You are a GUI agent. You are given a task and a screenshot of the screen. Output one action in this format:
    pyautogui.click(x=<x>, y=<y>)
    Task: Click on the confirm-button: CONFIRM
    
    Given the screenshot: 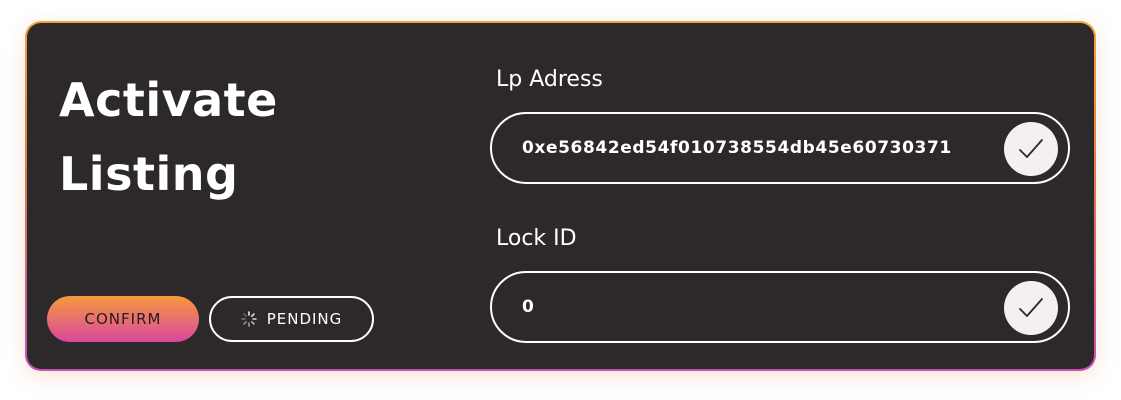 What is the action you would take?
    pyautogui.click(x=123, y=319)
    